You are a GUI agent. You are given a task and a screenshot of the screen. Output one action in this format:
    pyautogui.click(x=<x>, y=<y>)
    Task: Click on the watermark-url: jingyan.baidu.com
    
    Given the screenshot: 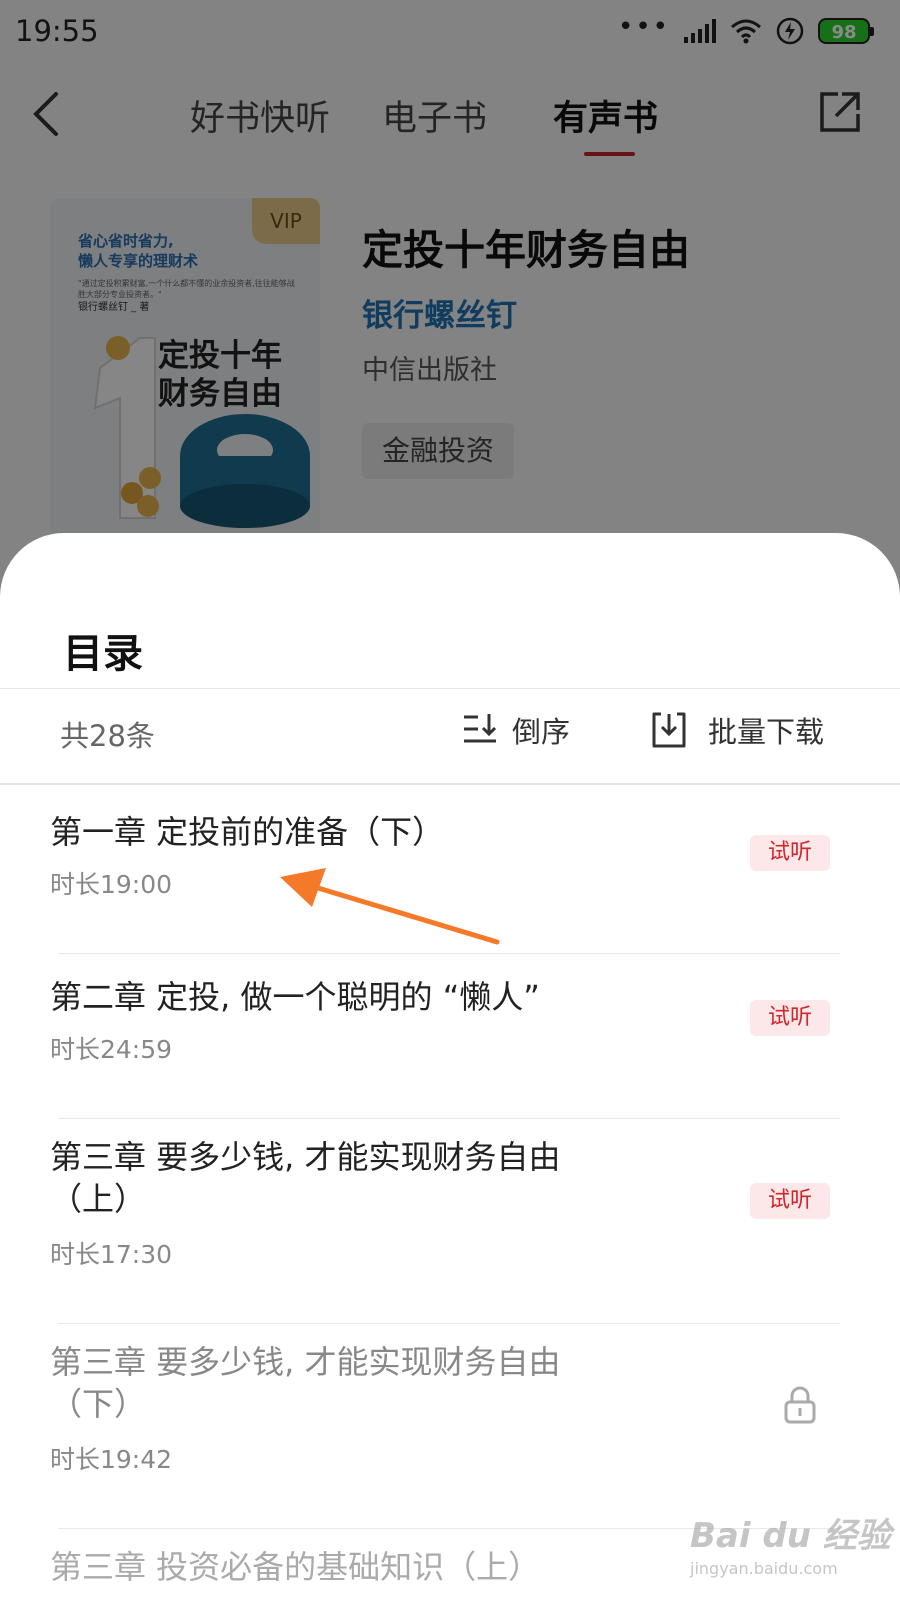 What is the action you would take?
    pyautogui.click(x=764, y=1568)
    